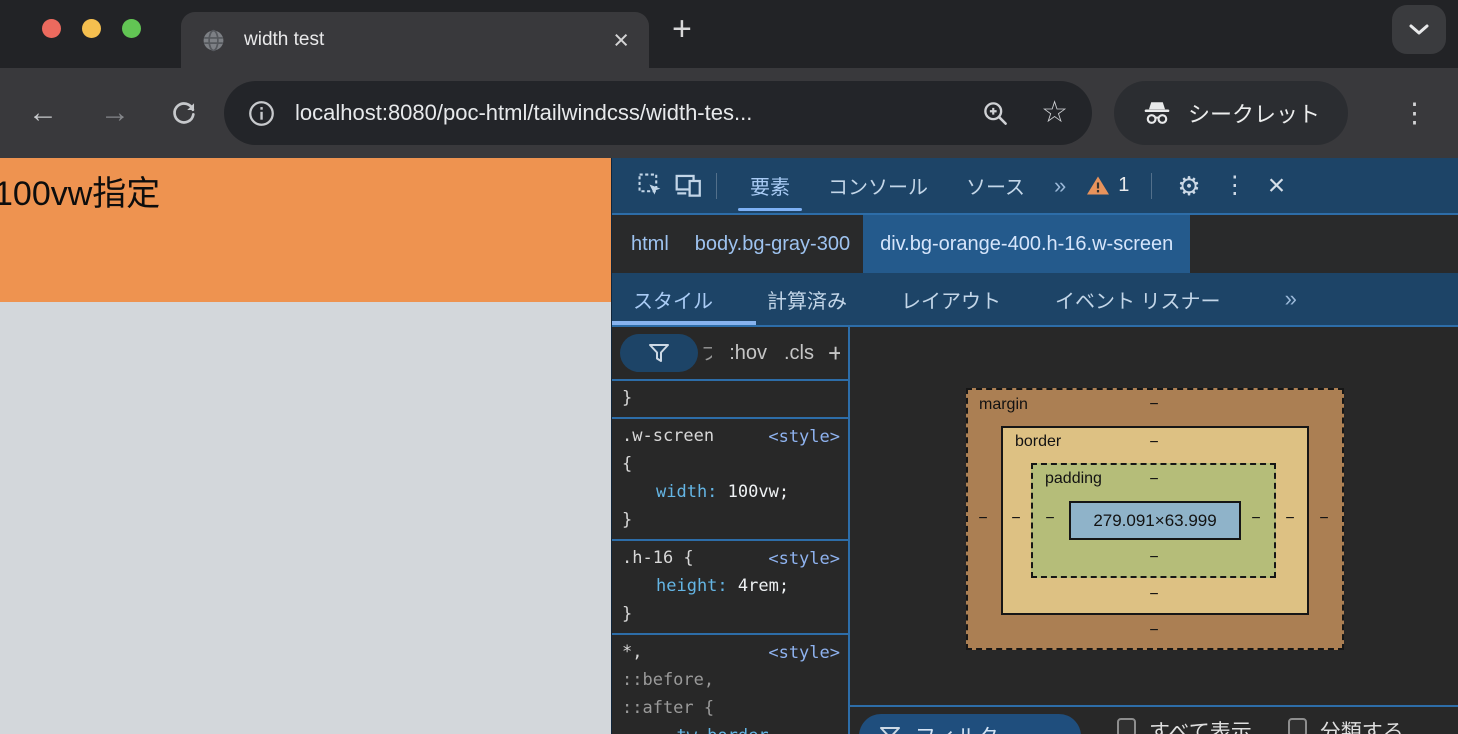  What do you see at coordinates (80, 194) in the screenshot?
I see `page-heading: 100vw指定` at bounding box center [80, 194].